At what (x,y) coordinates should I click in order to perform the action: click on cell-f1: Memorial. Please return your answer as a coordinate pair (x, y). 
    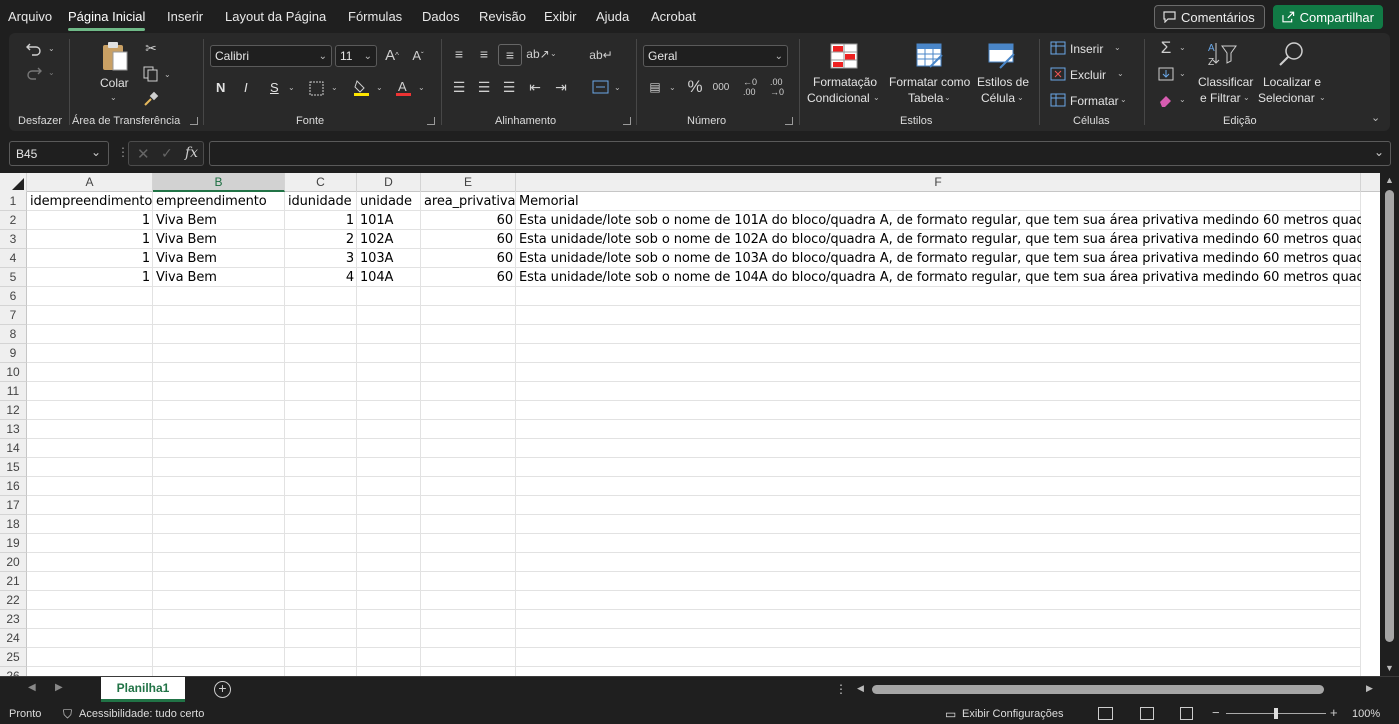
    Looking at the image, I should click on (938, 201).